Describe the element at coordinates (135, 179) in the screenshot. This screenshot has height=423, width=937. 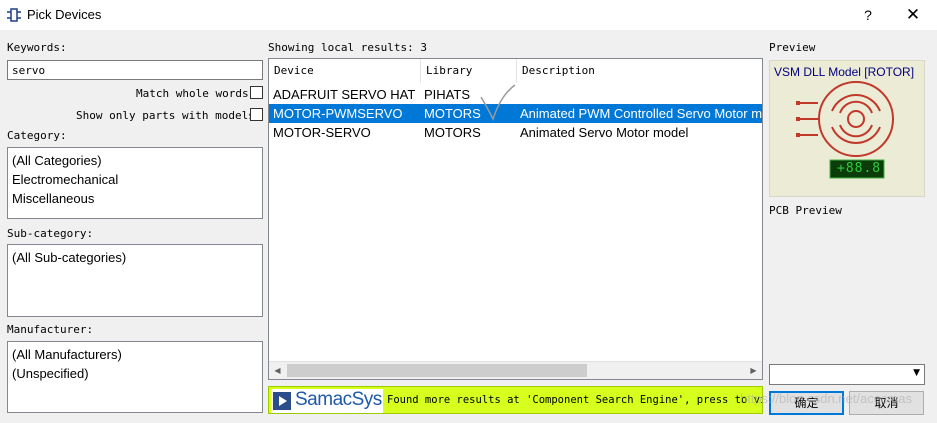
I see `list-item: Electromechanical` at that location.